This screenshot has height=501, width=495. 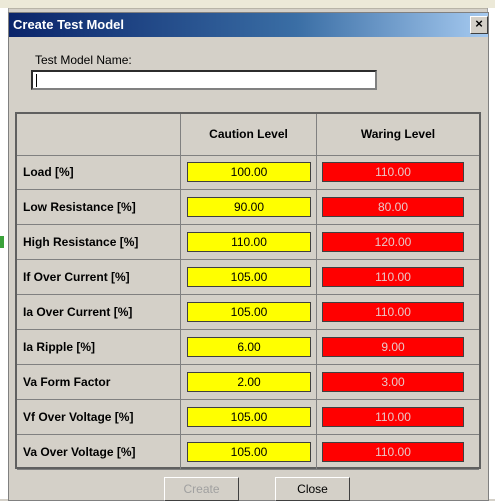 I want to click on row-label: Vf Over Voltage [%], so click(x=99, y=417).